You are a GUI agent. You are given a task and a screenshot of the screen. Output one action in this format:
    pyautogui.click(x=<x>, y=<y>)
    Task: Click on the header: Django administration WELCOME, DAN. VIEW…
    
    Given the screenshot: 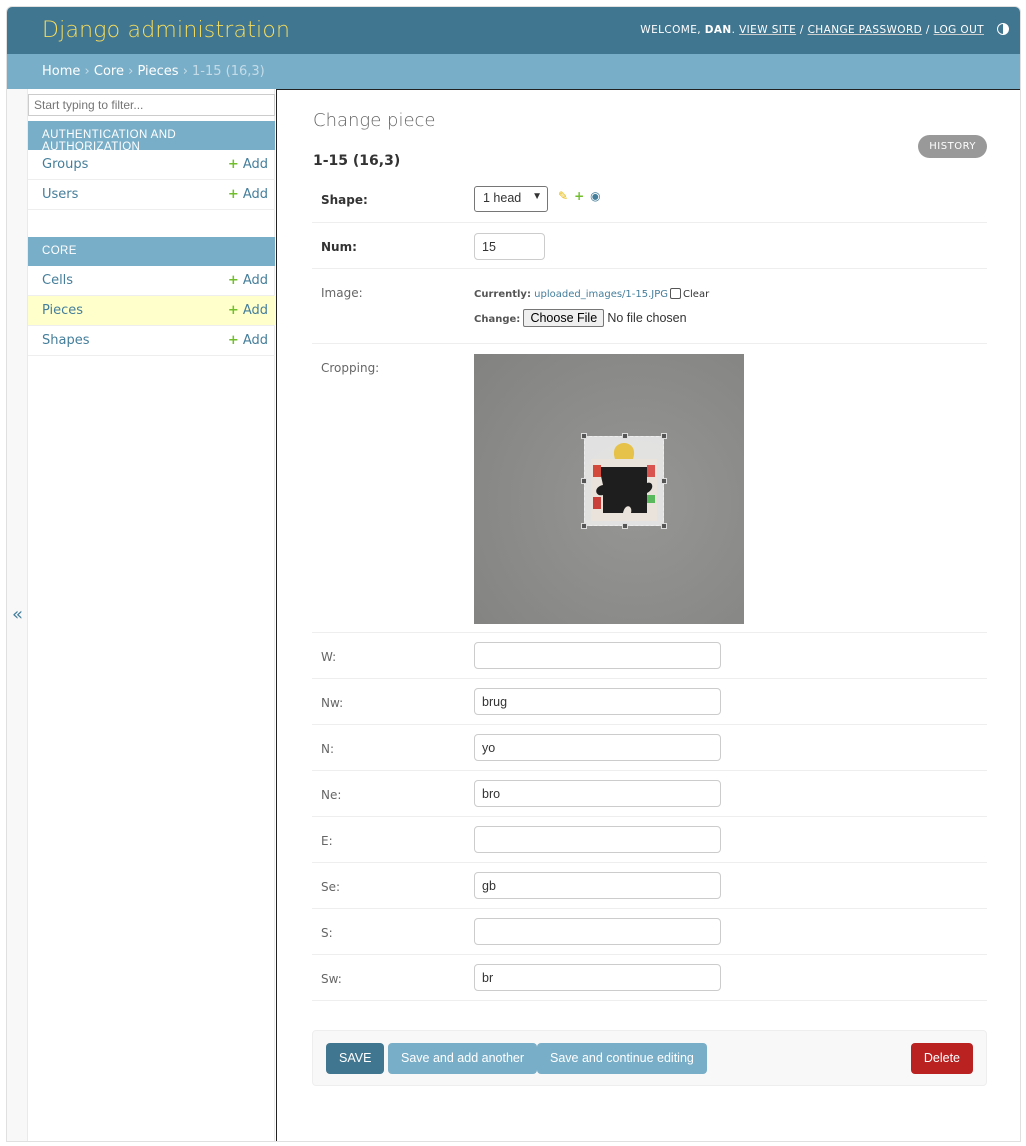 What is the action you would take?
    pyautogui.click(x=513, y=30)
    